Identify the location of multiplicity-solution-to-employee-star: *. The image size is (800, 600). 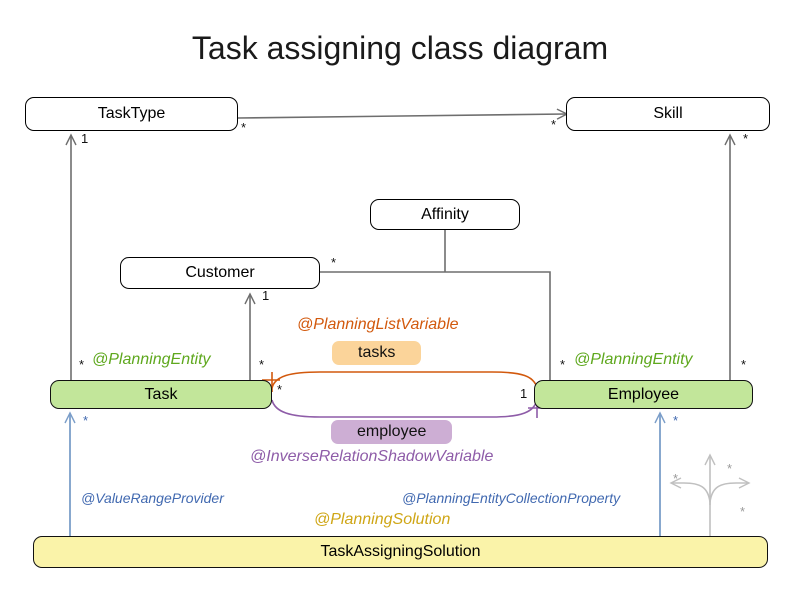
(676, 420).